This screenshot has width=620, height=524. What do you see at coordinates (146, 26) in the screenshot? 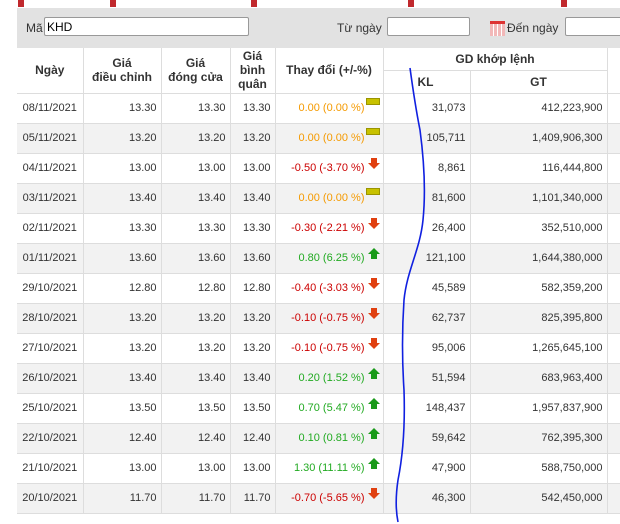
I see `stock-code-input` at bounding box center [146, 26].